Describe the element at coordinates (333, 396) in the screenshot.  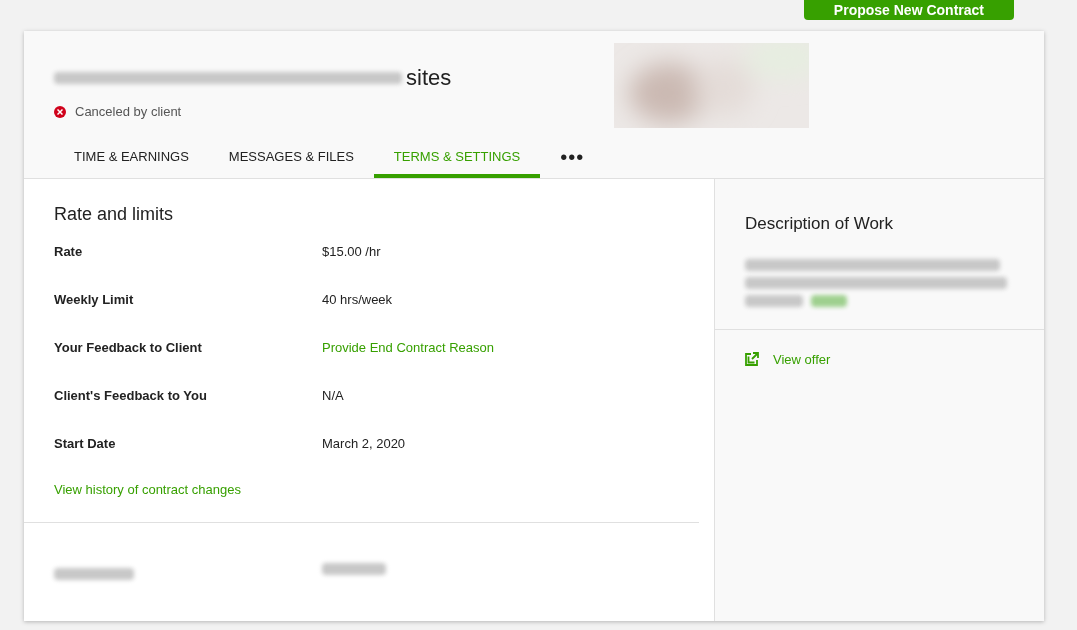
I see `field-value: N/A` at that location.